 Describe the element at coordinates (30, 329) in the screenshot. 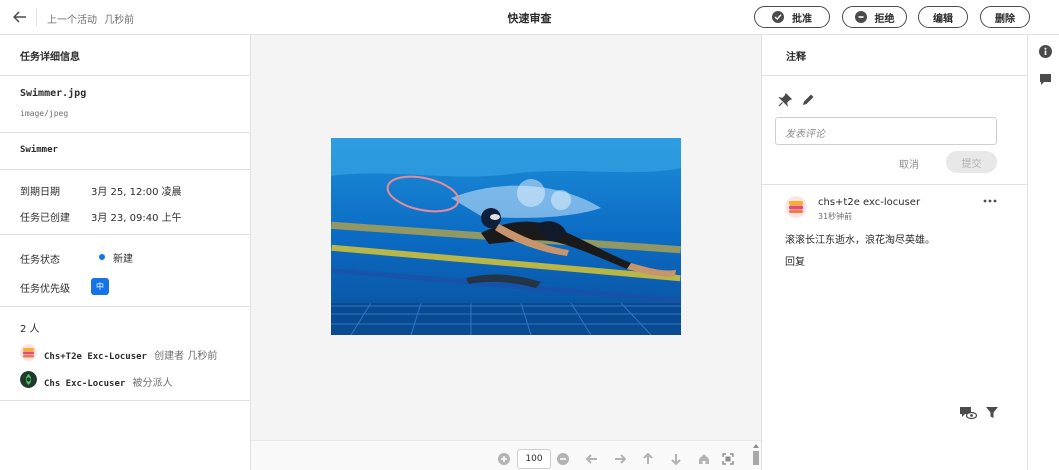

I see `people-count: 2 人` at that location.